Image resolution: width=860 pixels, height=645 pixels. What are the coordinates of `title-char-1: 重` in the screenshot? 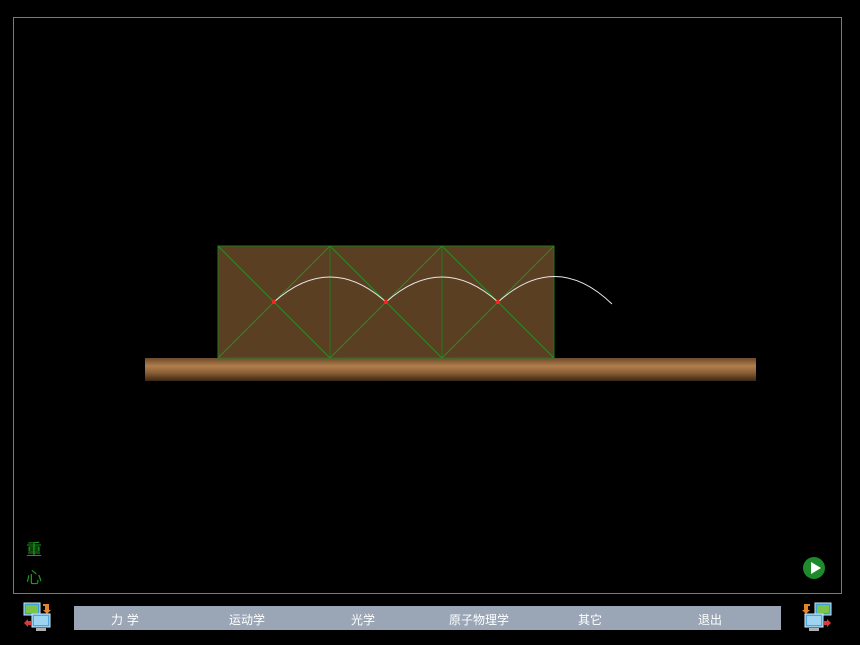 It's located at (34, 549).